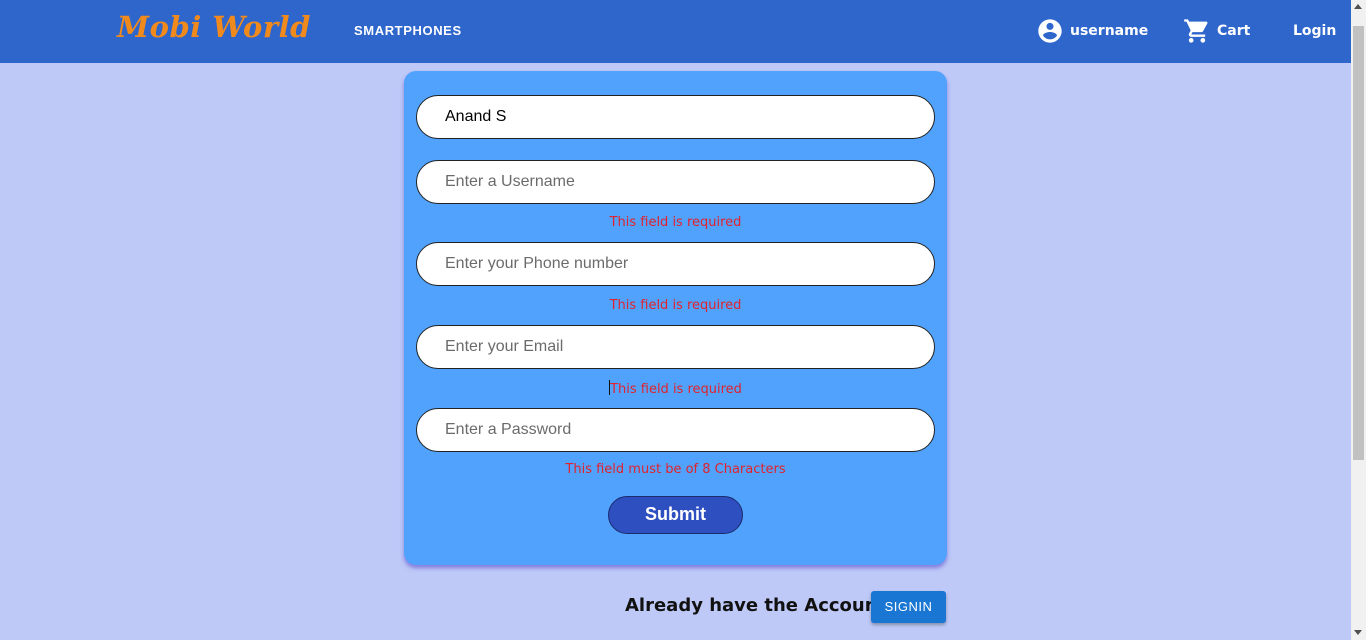 This screenshot has width=1366, height=640. What do you see at coordinates (761, 605) in the screenshot?
I see `already-have-account-text: Already have the Account?` at bounding box center [761, 605].